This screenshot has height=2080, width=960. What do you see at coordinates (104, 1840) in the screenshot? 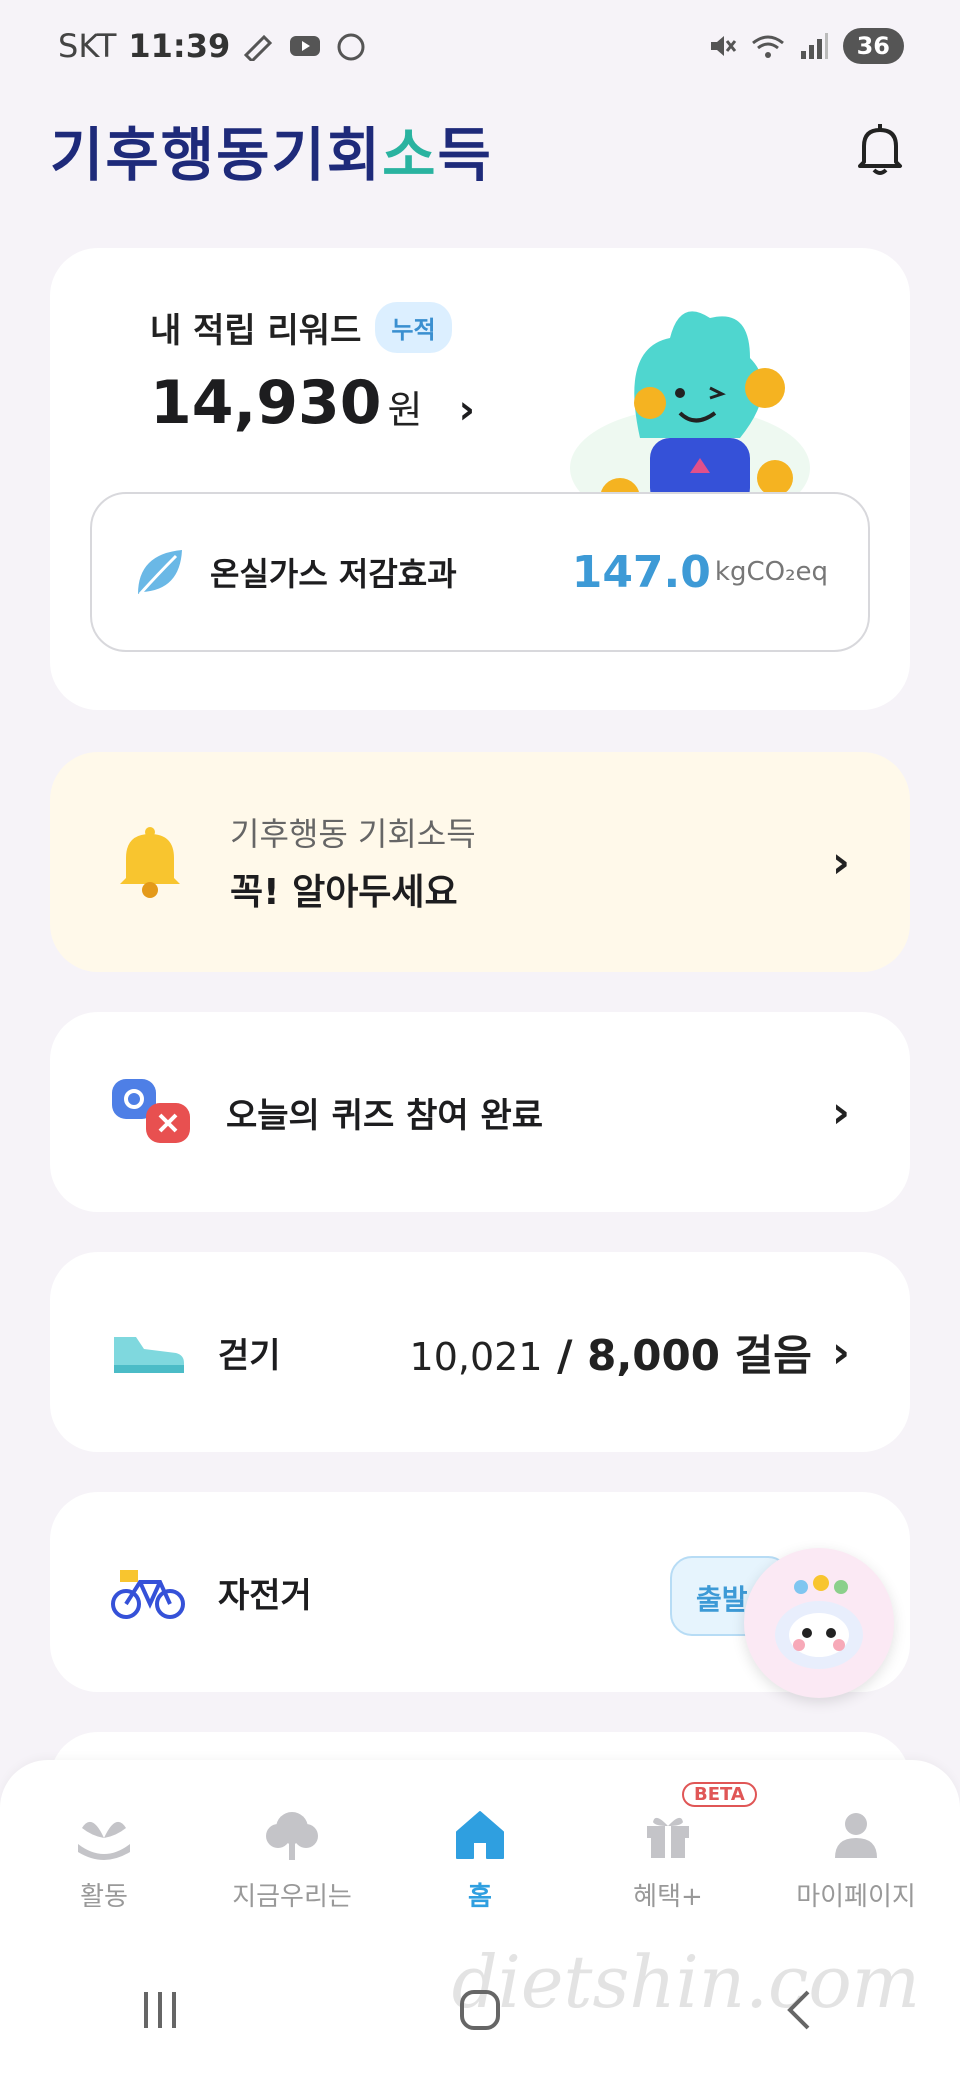
I see `sprout-hand-icon` at bounding box center [104, 1840].